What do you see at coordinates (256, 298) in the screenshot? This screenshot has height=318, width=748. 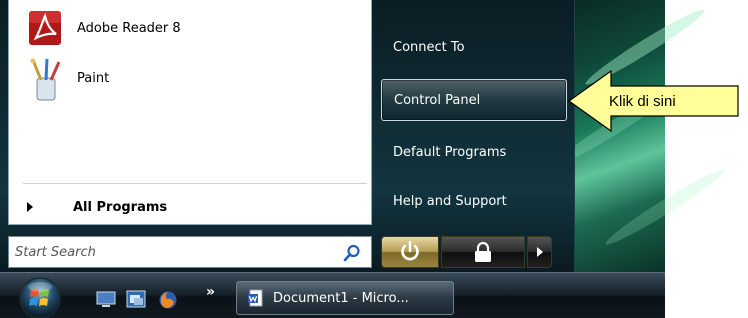 I see `word-document-icon` at bounding box center [256, 298].